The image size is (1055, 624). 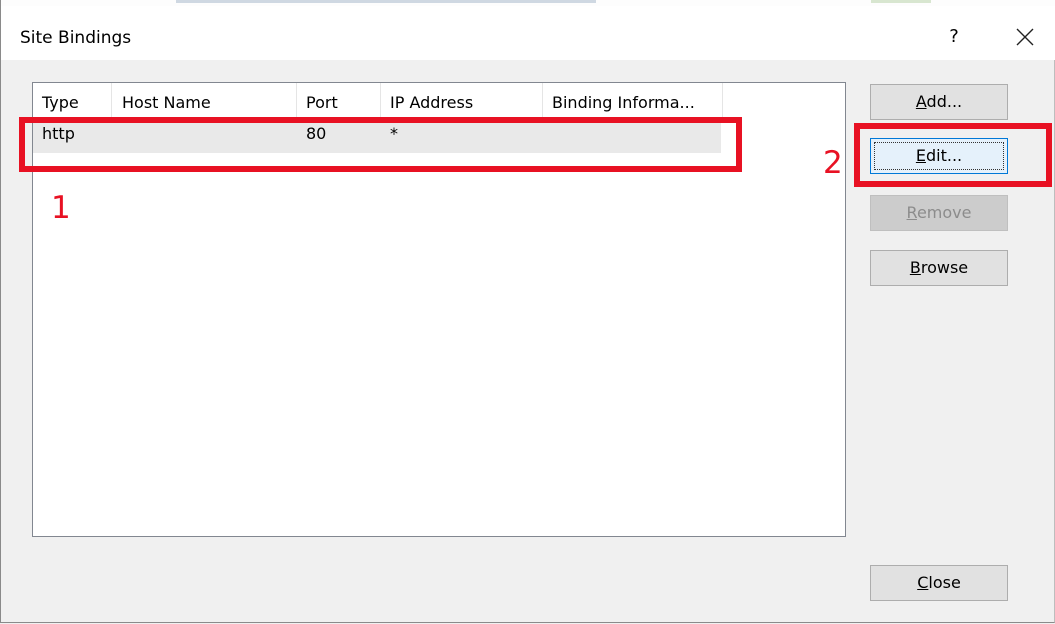 I want to click on title-bar: Site Bindings ?, so click(x=528, y=33).